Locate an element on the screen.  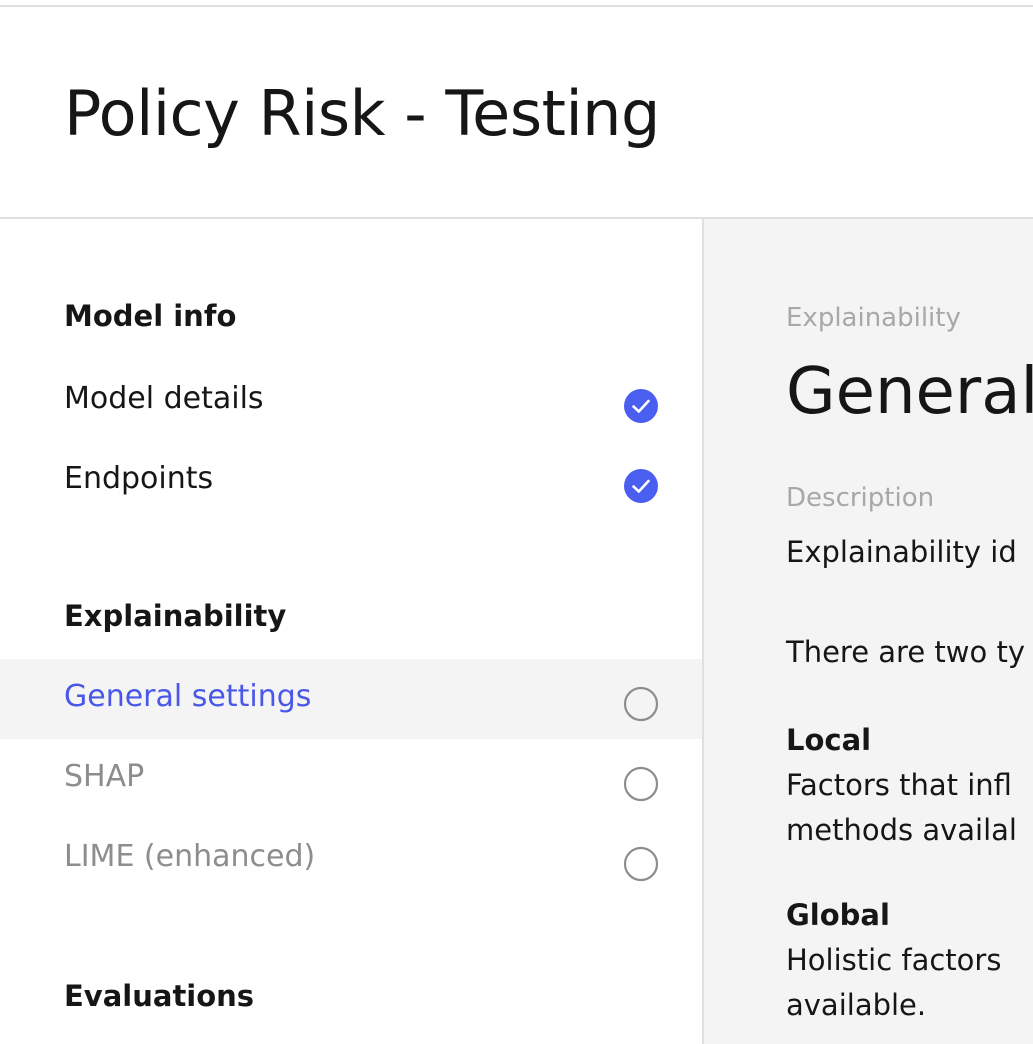
sidebar-item-label: SHAP is located at coordinates (104, 776).